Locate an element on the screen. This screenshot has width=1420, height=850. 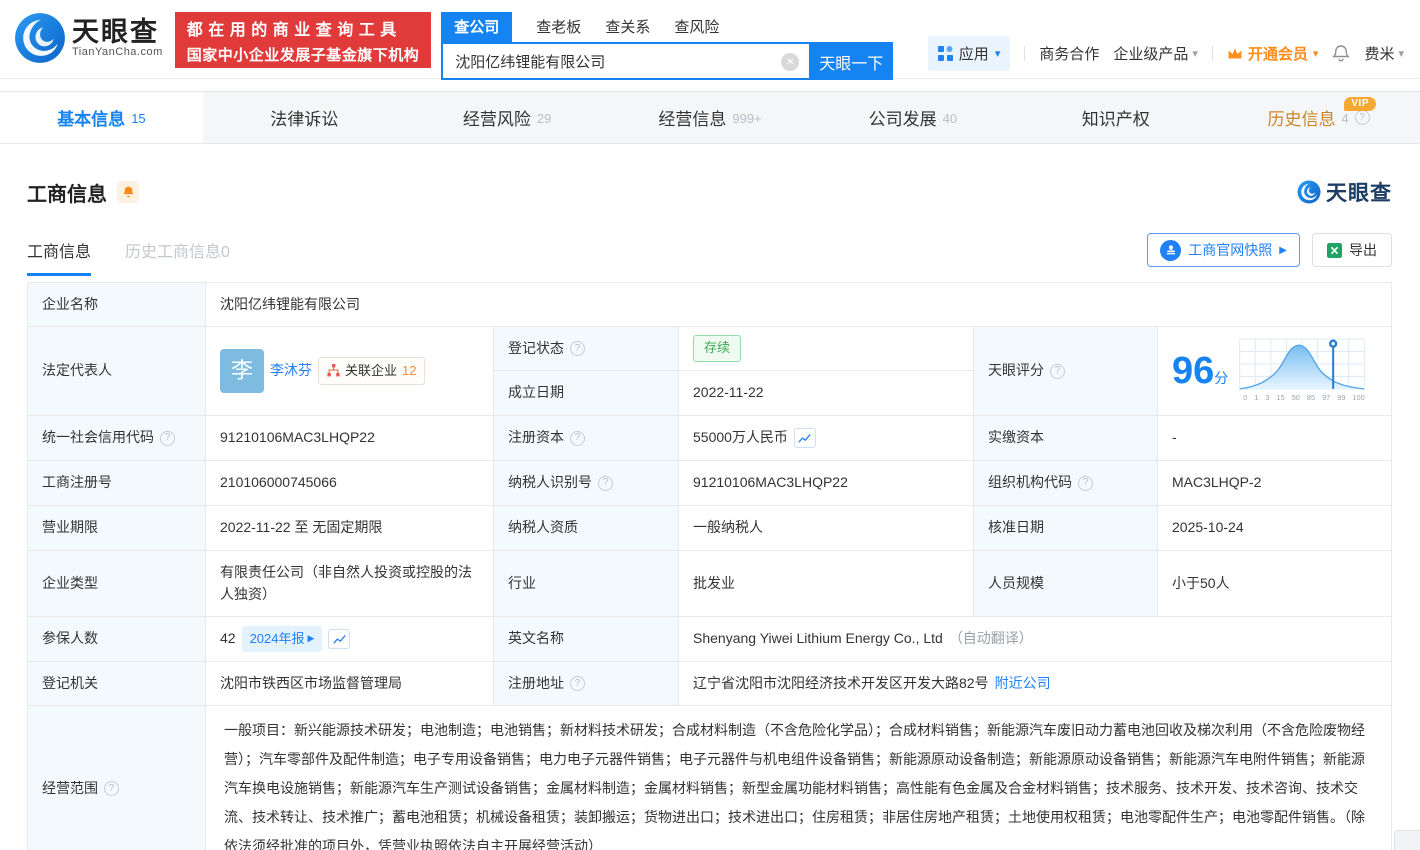
tab-legal-proceedings: 法律诉讼 is located at coordinates (304, 117).